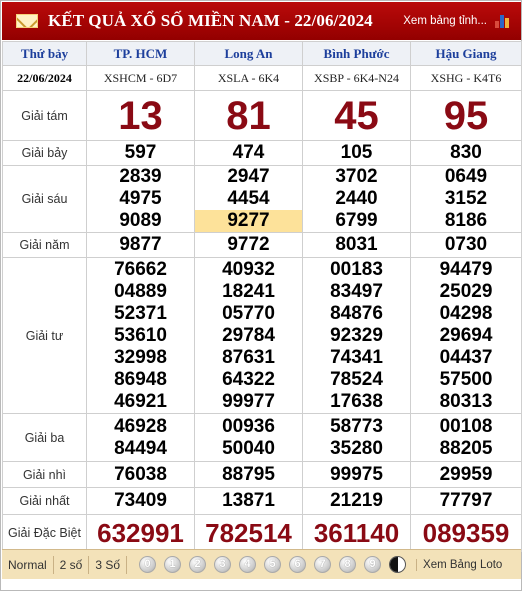  What do you see at coordinates (198, 564) in the screenshot?
I see `digit-button: 2` at bounding box center [198, 564].